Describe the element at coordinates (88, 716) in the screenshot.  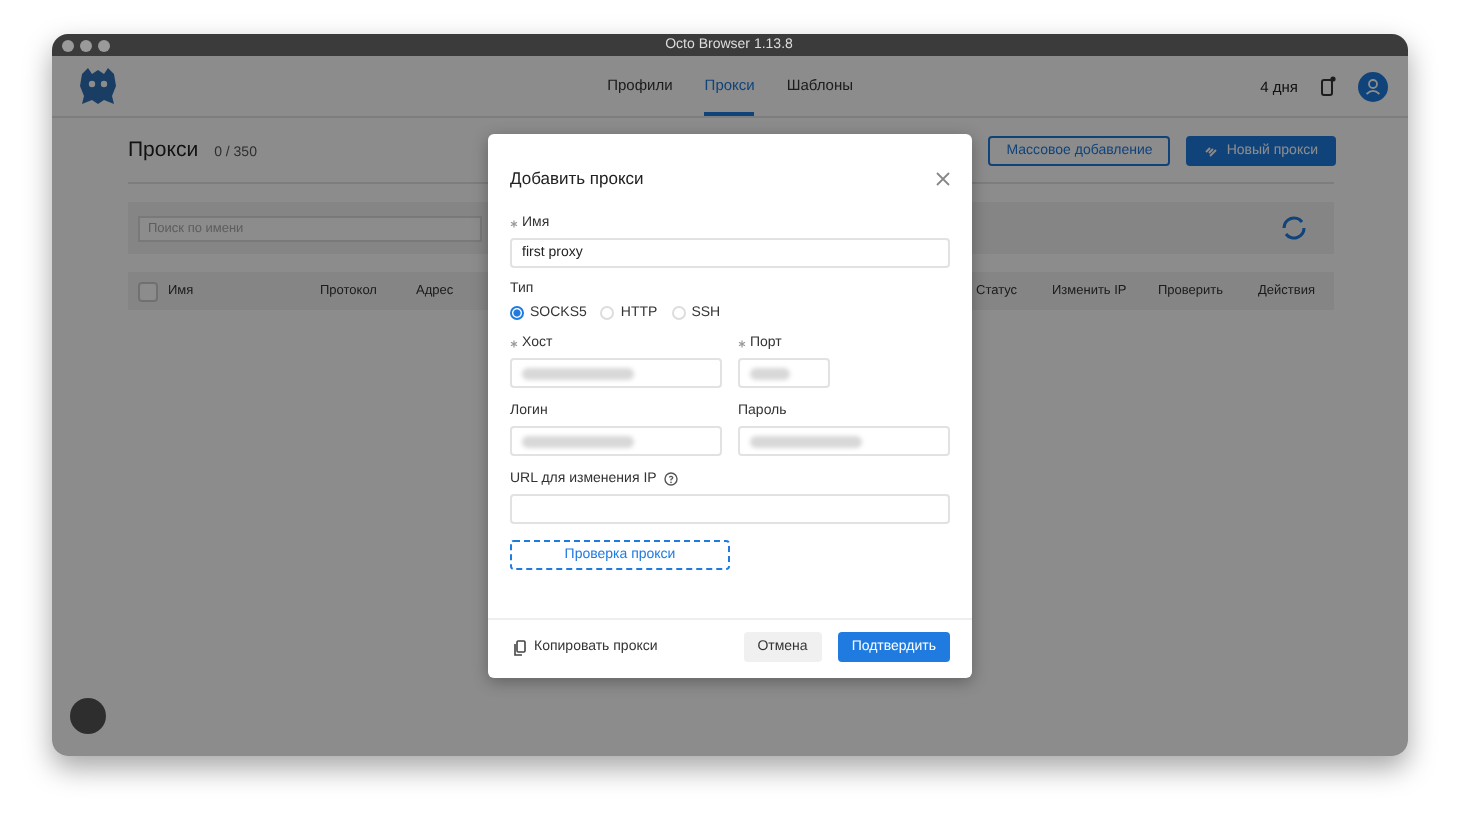
I see `chat-bubble-icon` at that location.